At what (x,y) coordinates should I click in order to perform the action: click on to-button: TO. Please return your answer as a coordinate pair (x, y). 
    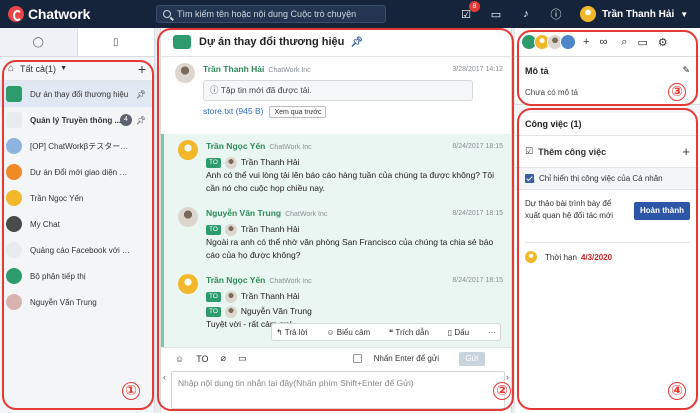
    Looking at the image, I should click on (202, 359).